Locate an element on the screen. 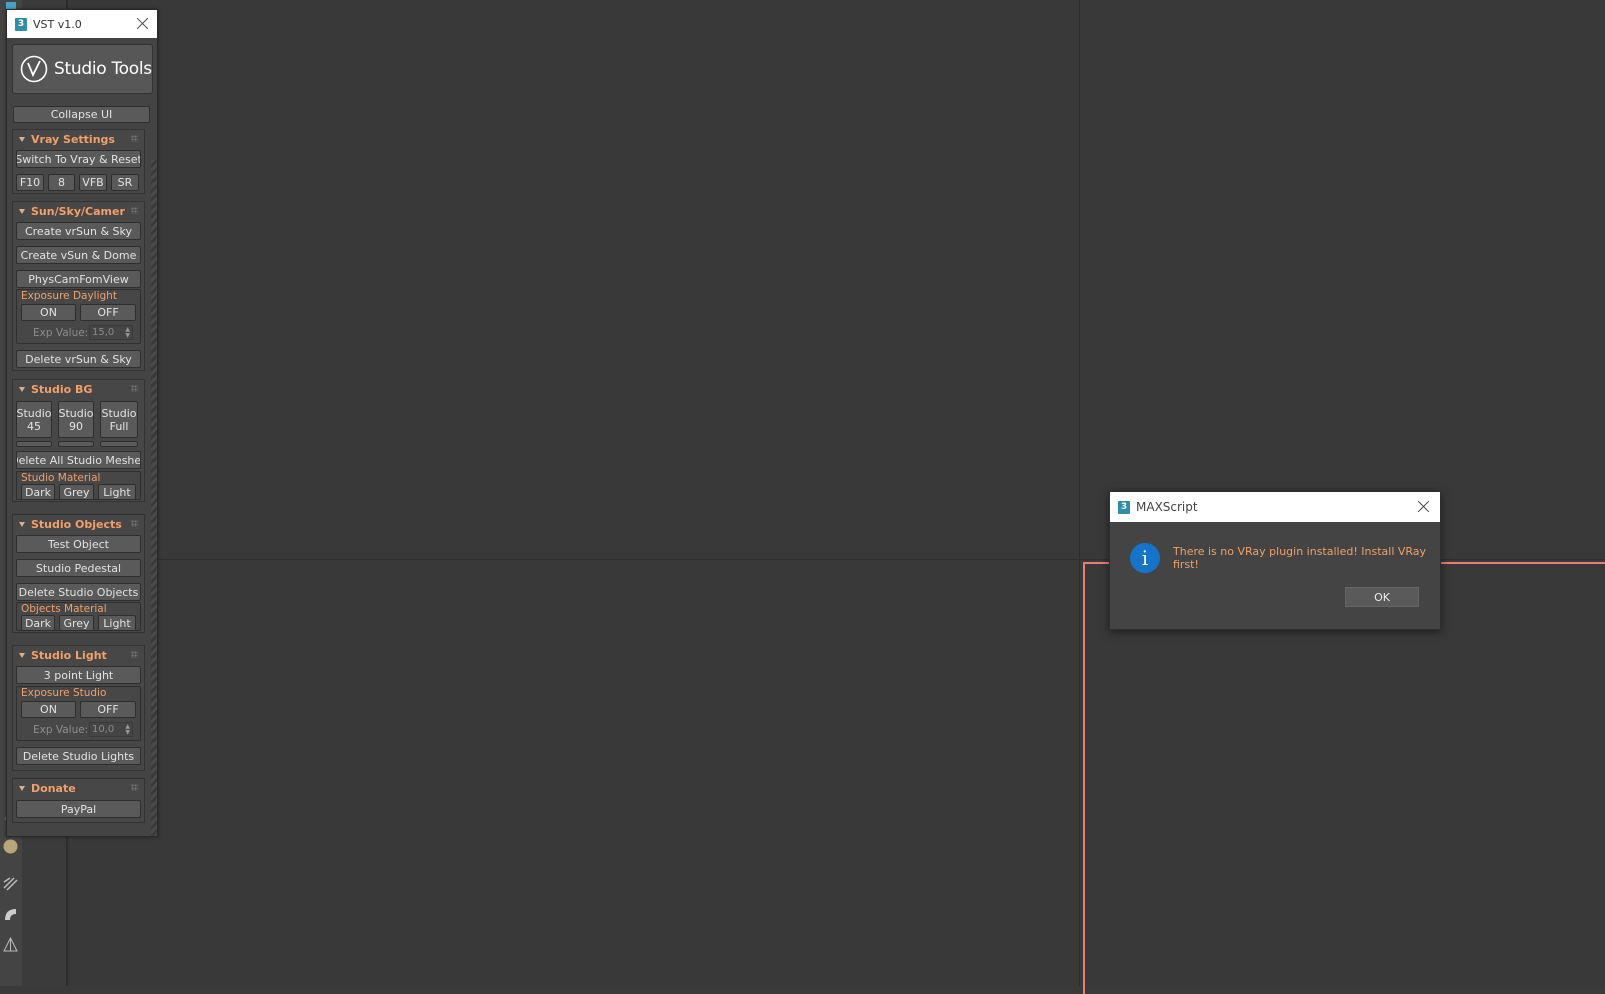  group-label: Studio Material is located at coordinates (61, 478).